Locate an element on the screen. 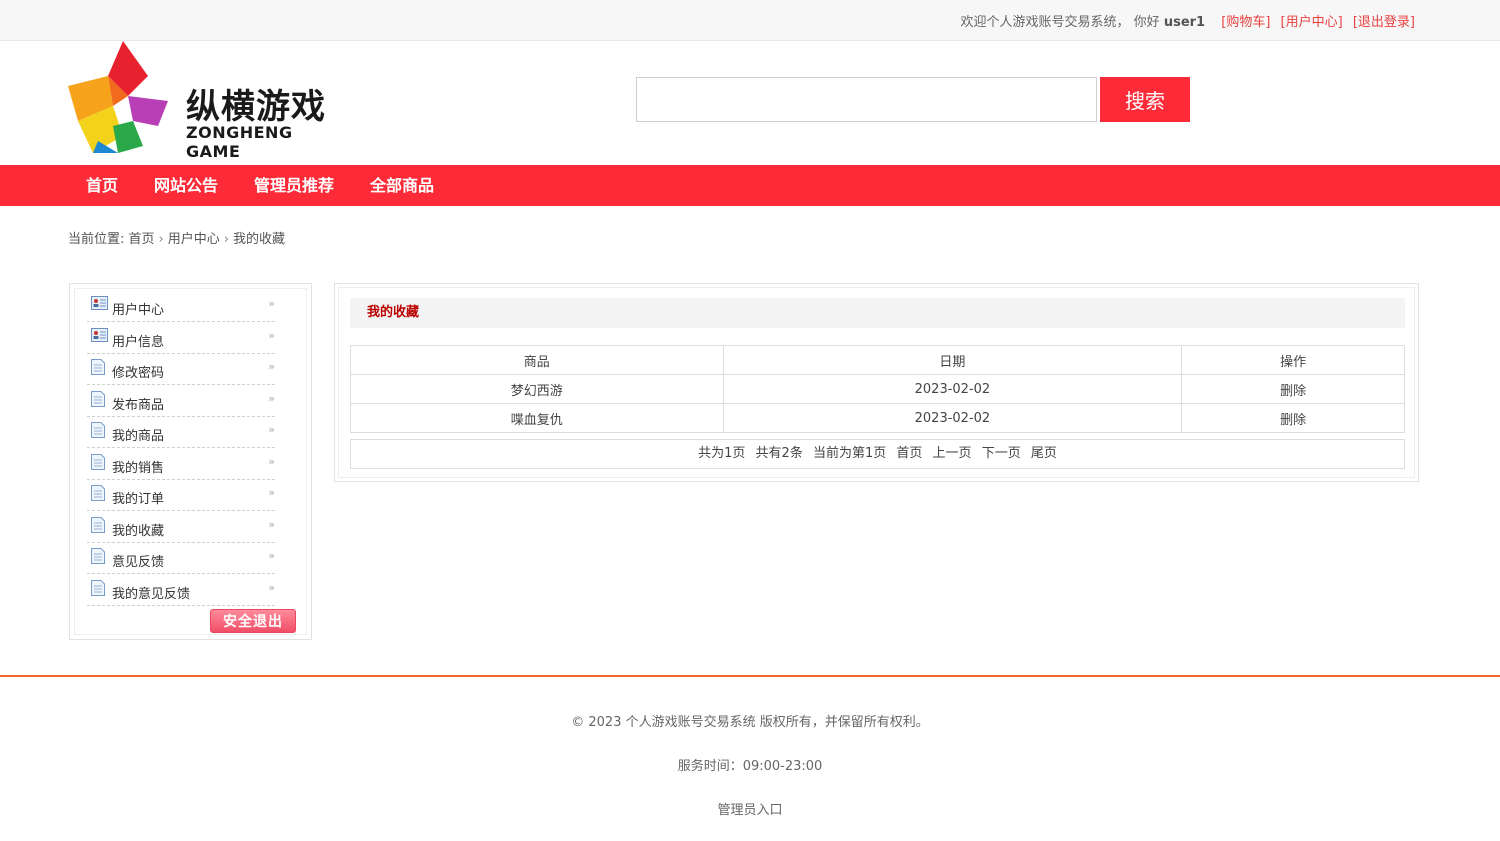 The width and height of the screenshot is (1500, 841). user-center-link: [用户中心] is located at coordinates (1312, 22).